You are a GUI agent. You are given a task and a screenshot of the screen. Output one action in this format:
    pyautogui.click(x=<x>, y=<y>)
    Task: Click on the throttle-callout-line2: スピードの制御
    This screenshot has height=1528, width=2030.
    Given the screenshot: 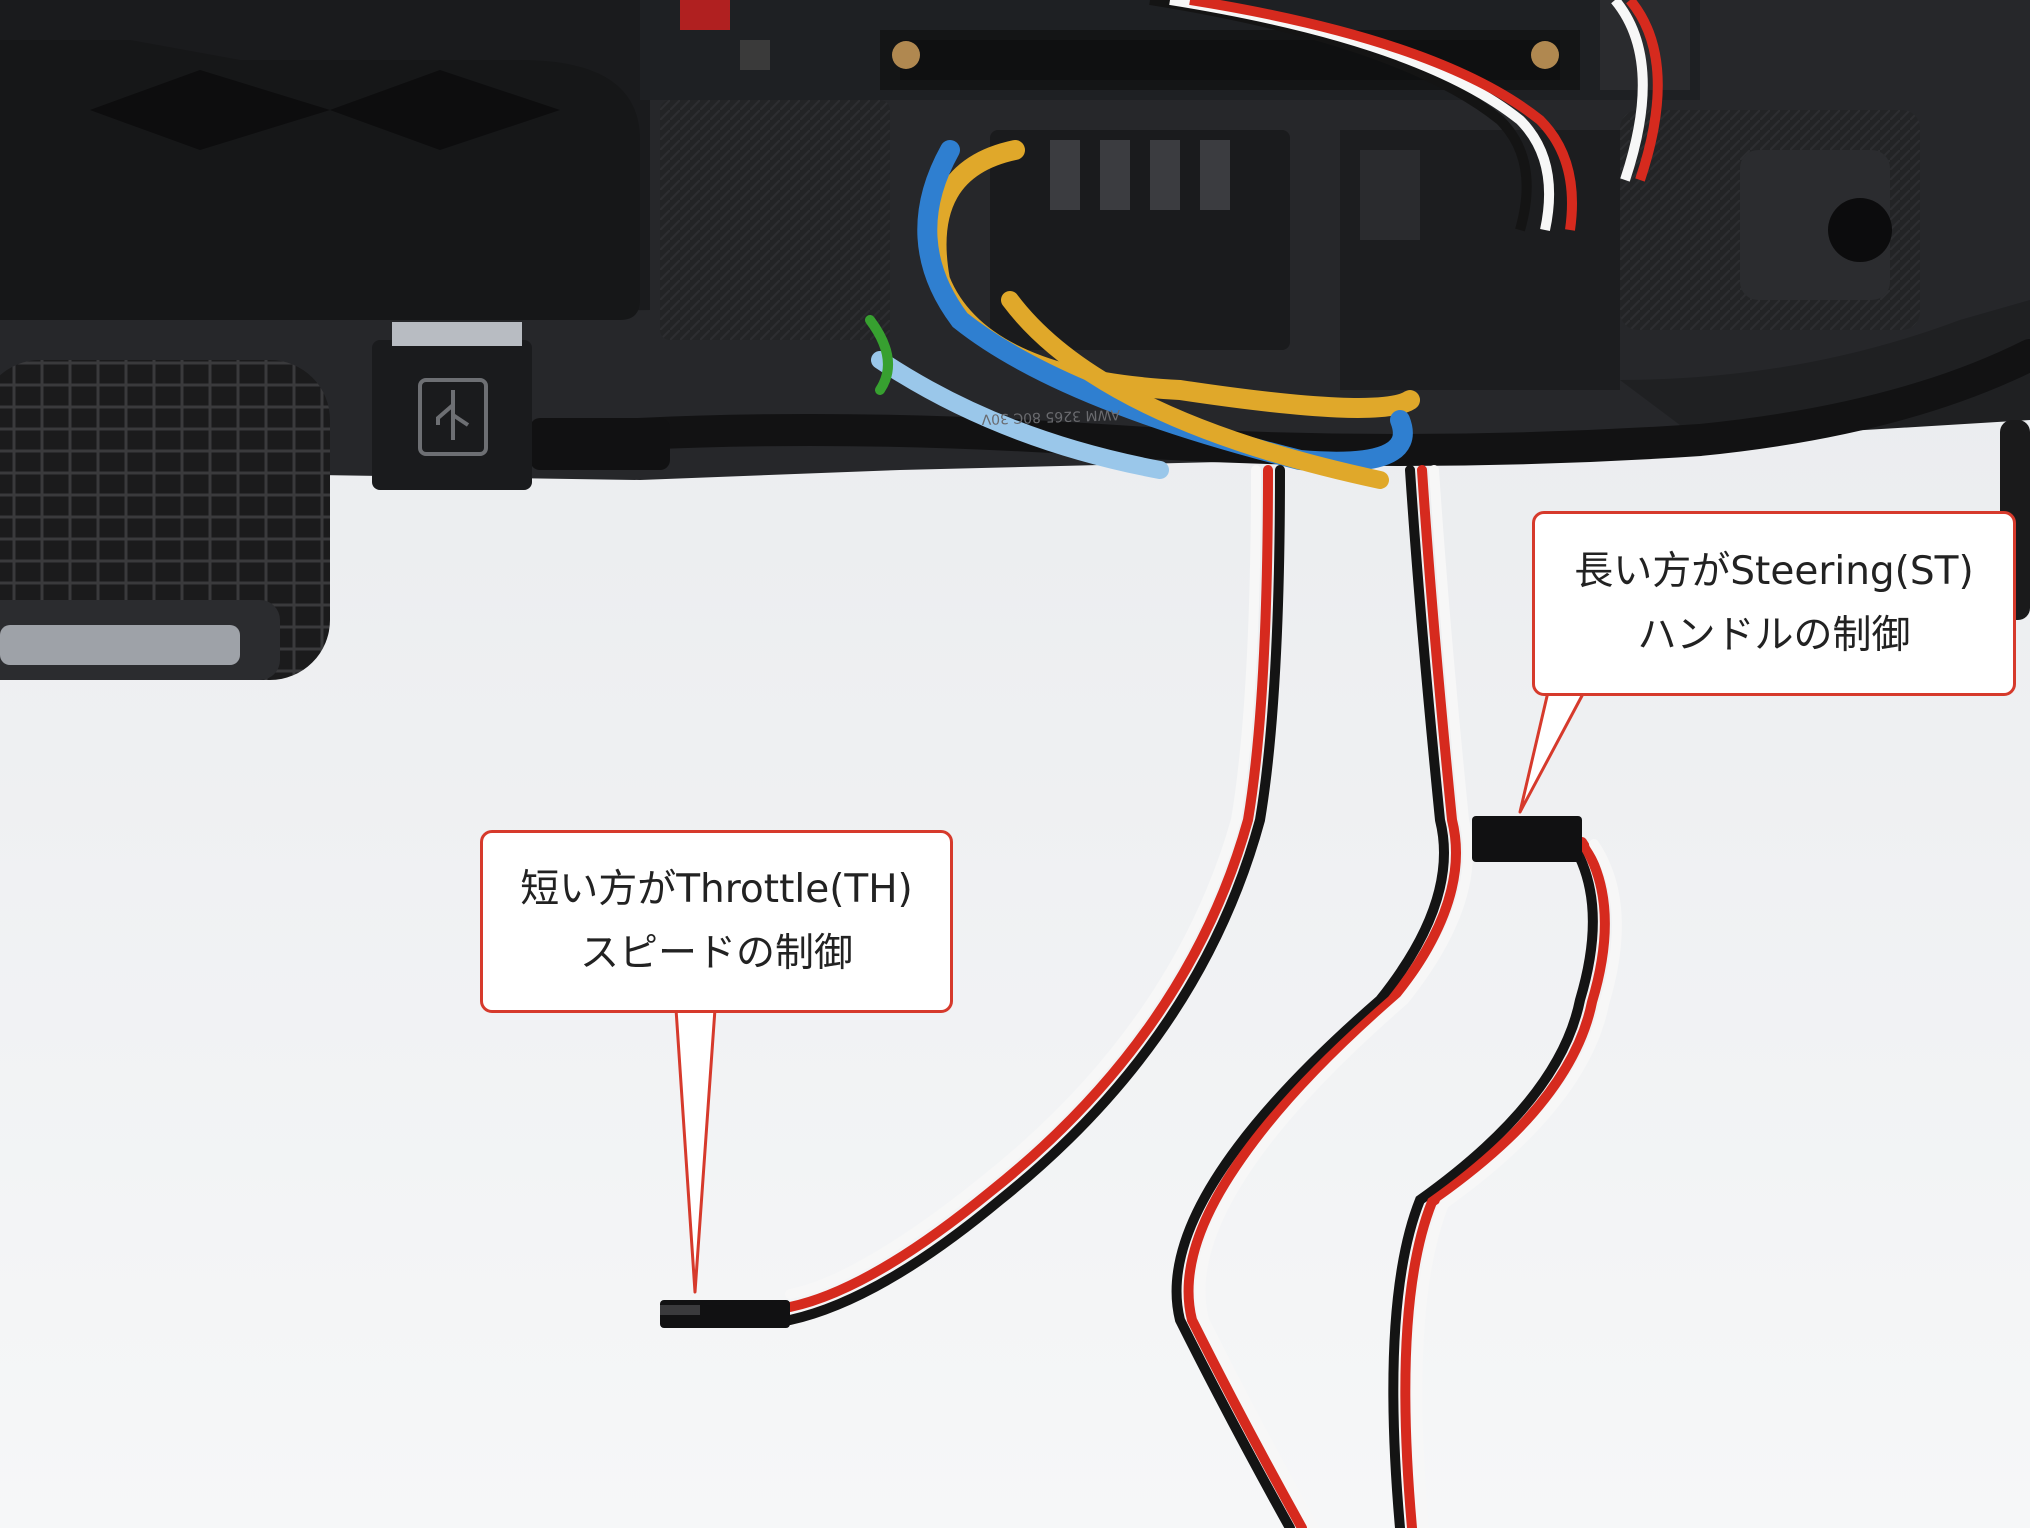 What is the action you would take?
    pyautogui.click(x=716, y=953)
    